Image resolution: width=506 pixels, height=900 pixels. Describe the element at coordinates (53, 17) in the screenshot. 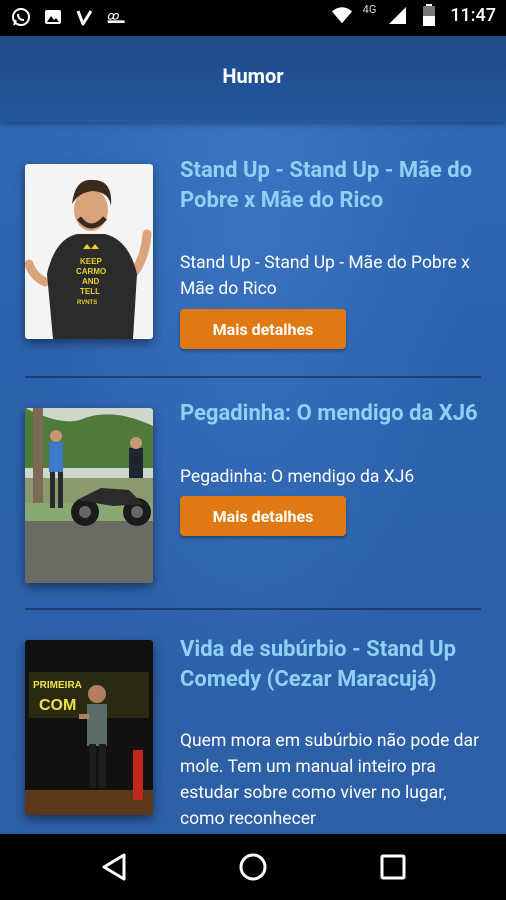

I see `gallery-icon` at that location.